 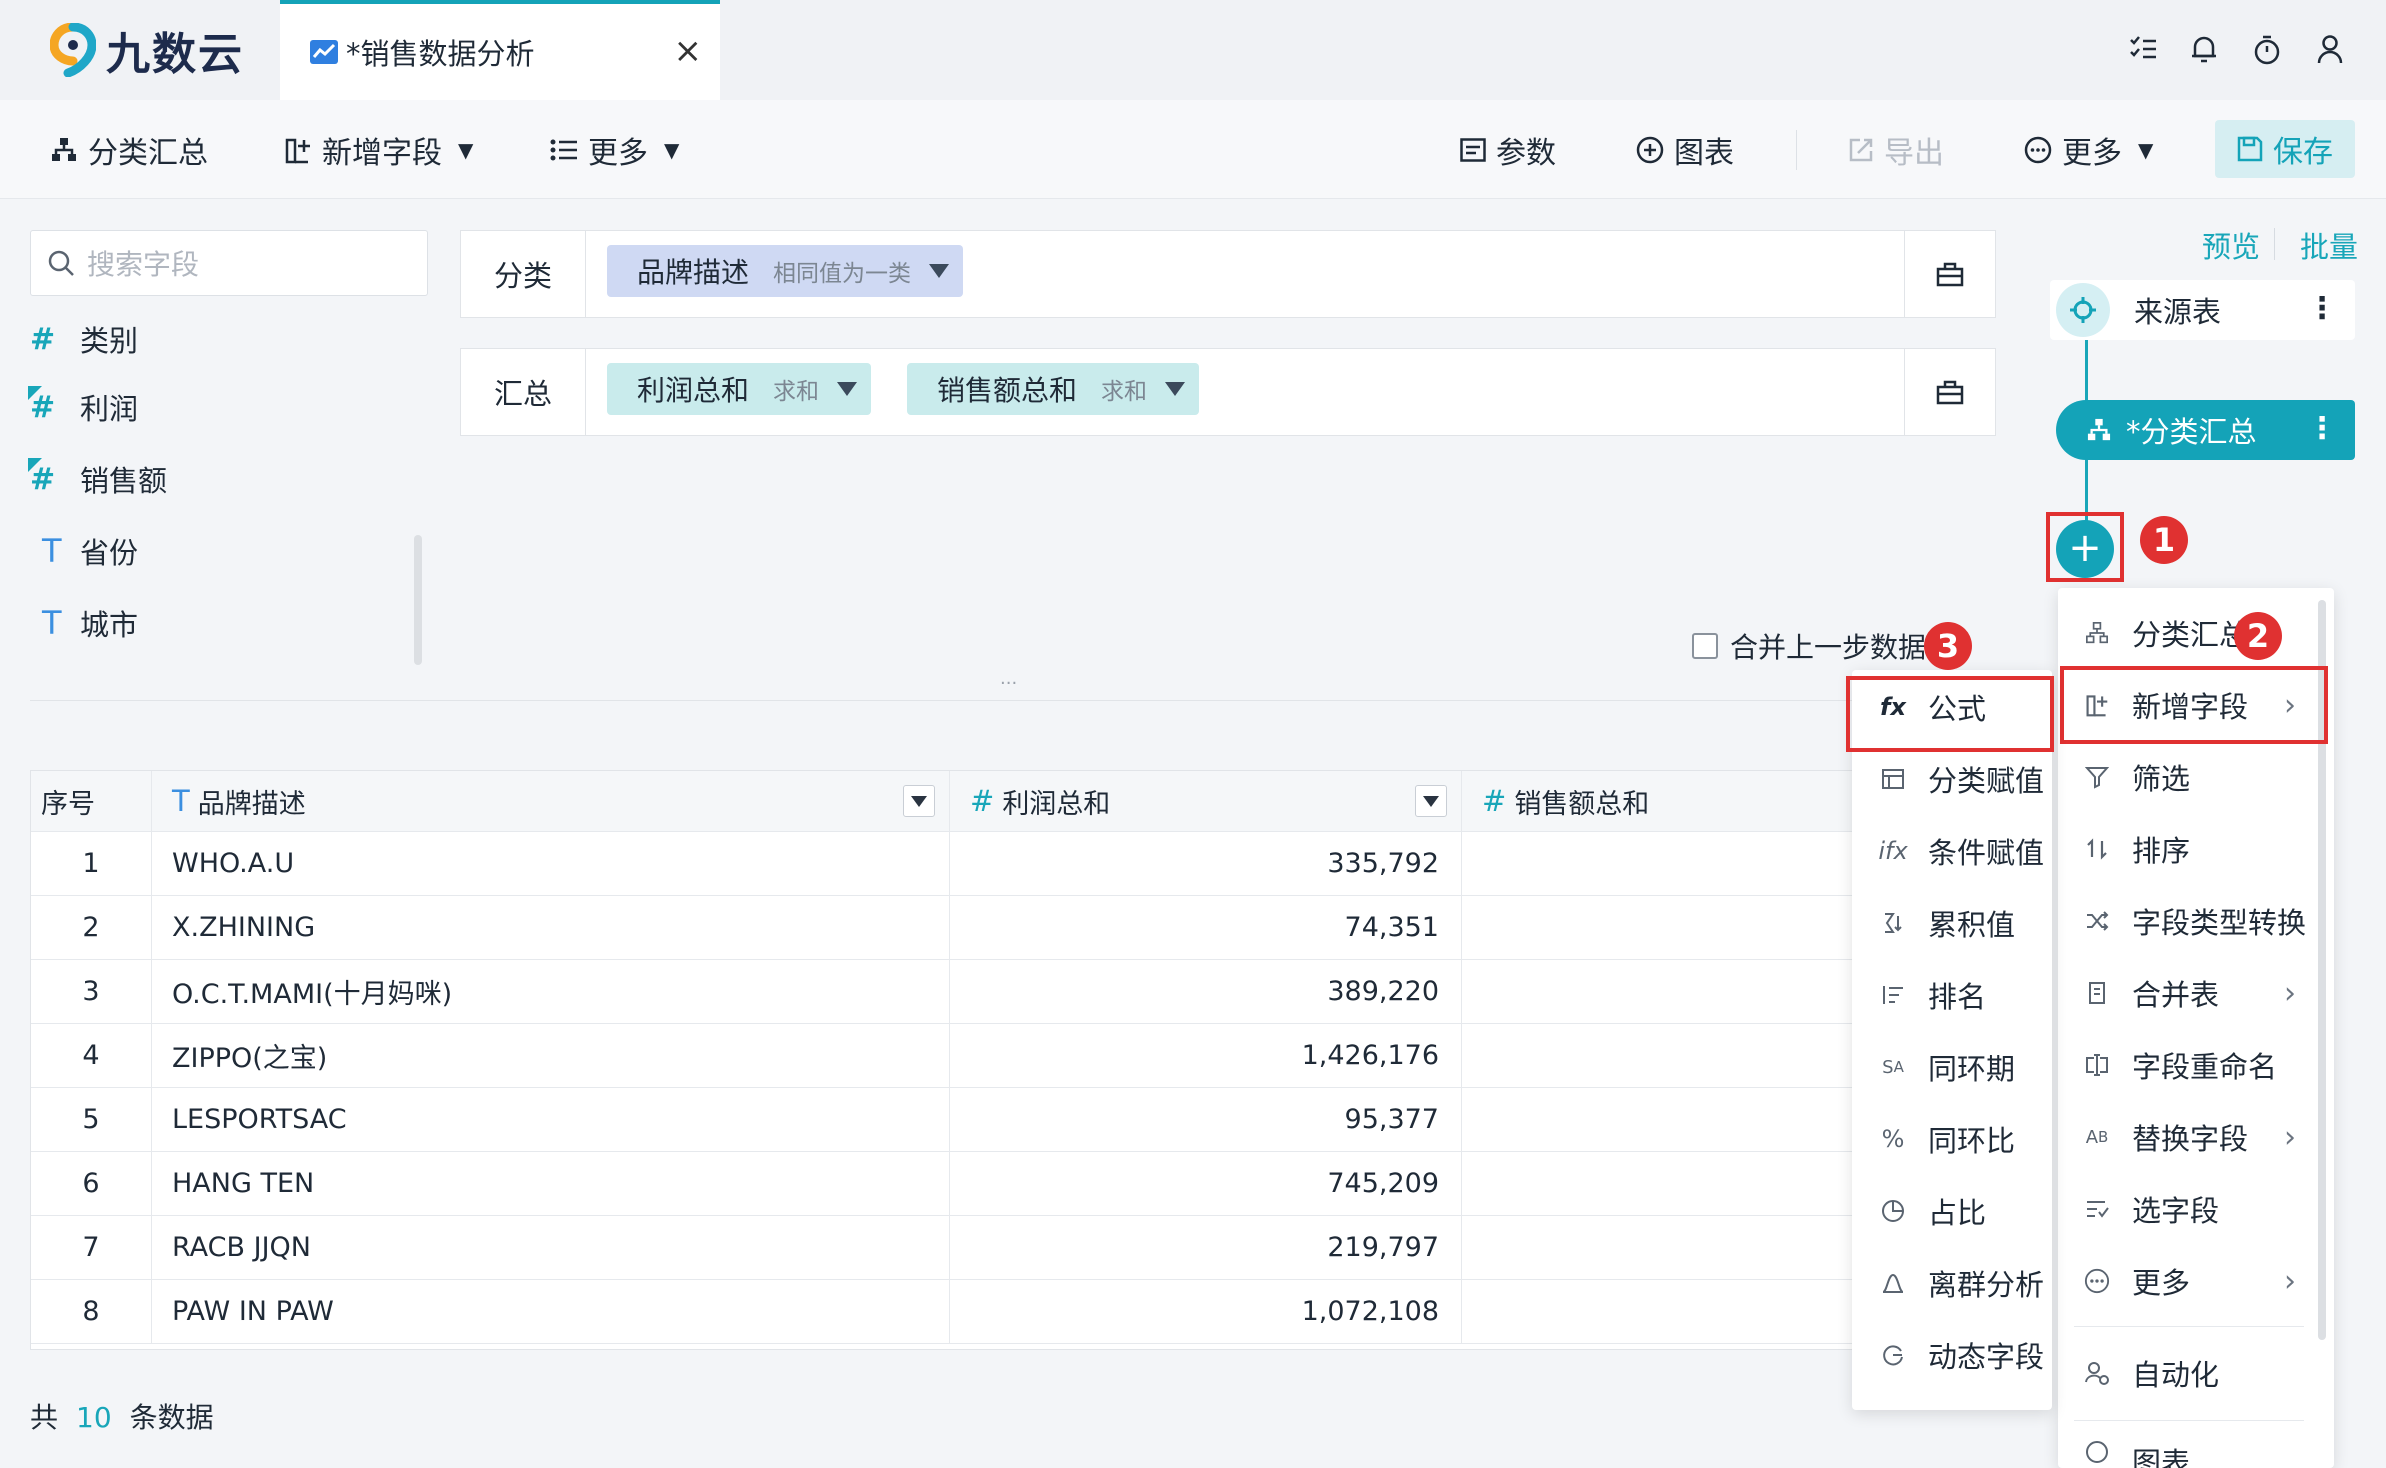 I want to click on table-row: 7RACB JJQN219,7971,, so click(x=1013, y=1247).